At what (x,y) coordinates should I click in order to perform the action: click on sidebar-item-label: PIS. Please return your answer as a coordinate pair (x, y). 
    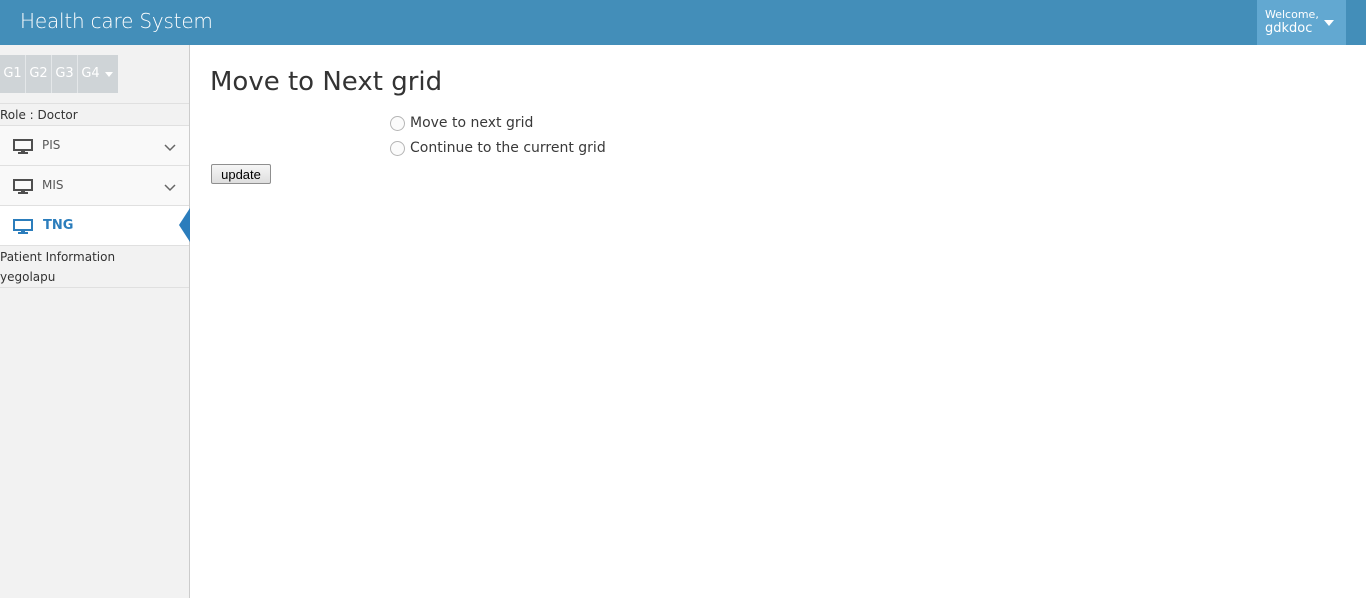
    Looking at the image, I should click on (51, 145).